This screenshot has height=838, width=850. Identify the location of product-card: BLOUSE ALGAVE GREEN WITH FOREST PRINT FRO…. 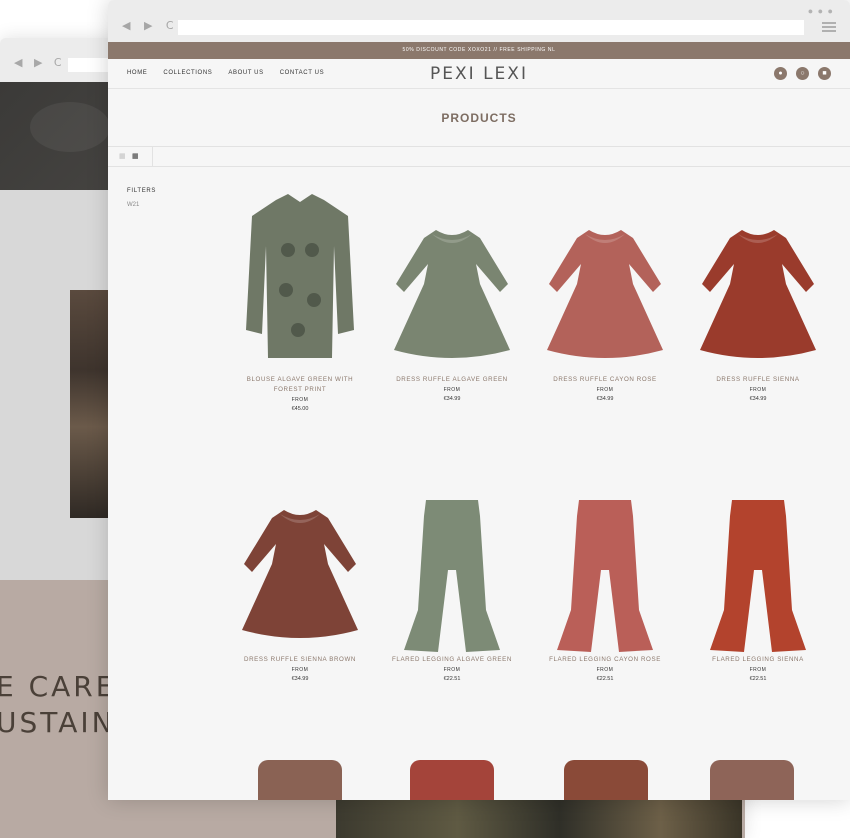
(300, 296).